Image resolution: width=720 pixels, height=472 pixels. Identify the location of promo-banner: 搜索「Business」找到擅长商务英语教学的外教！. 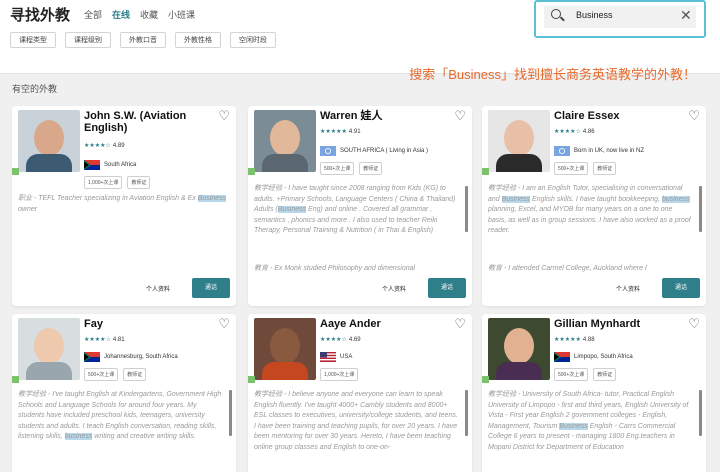
(552, 74).